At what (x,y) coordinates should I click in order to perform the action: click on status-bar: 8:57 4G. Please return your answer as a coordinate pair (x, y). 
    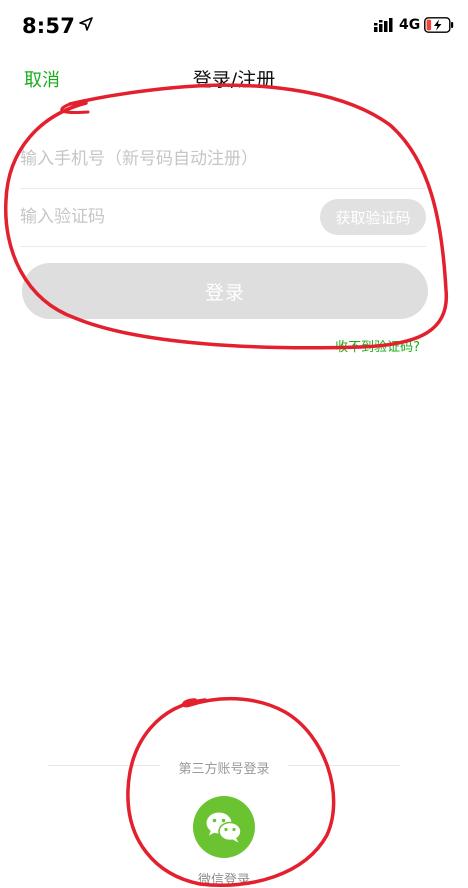
    Looking at the image, I should click on (234, 25).